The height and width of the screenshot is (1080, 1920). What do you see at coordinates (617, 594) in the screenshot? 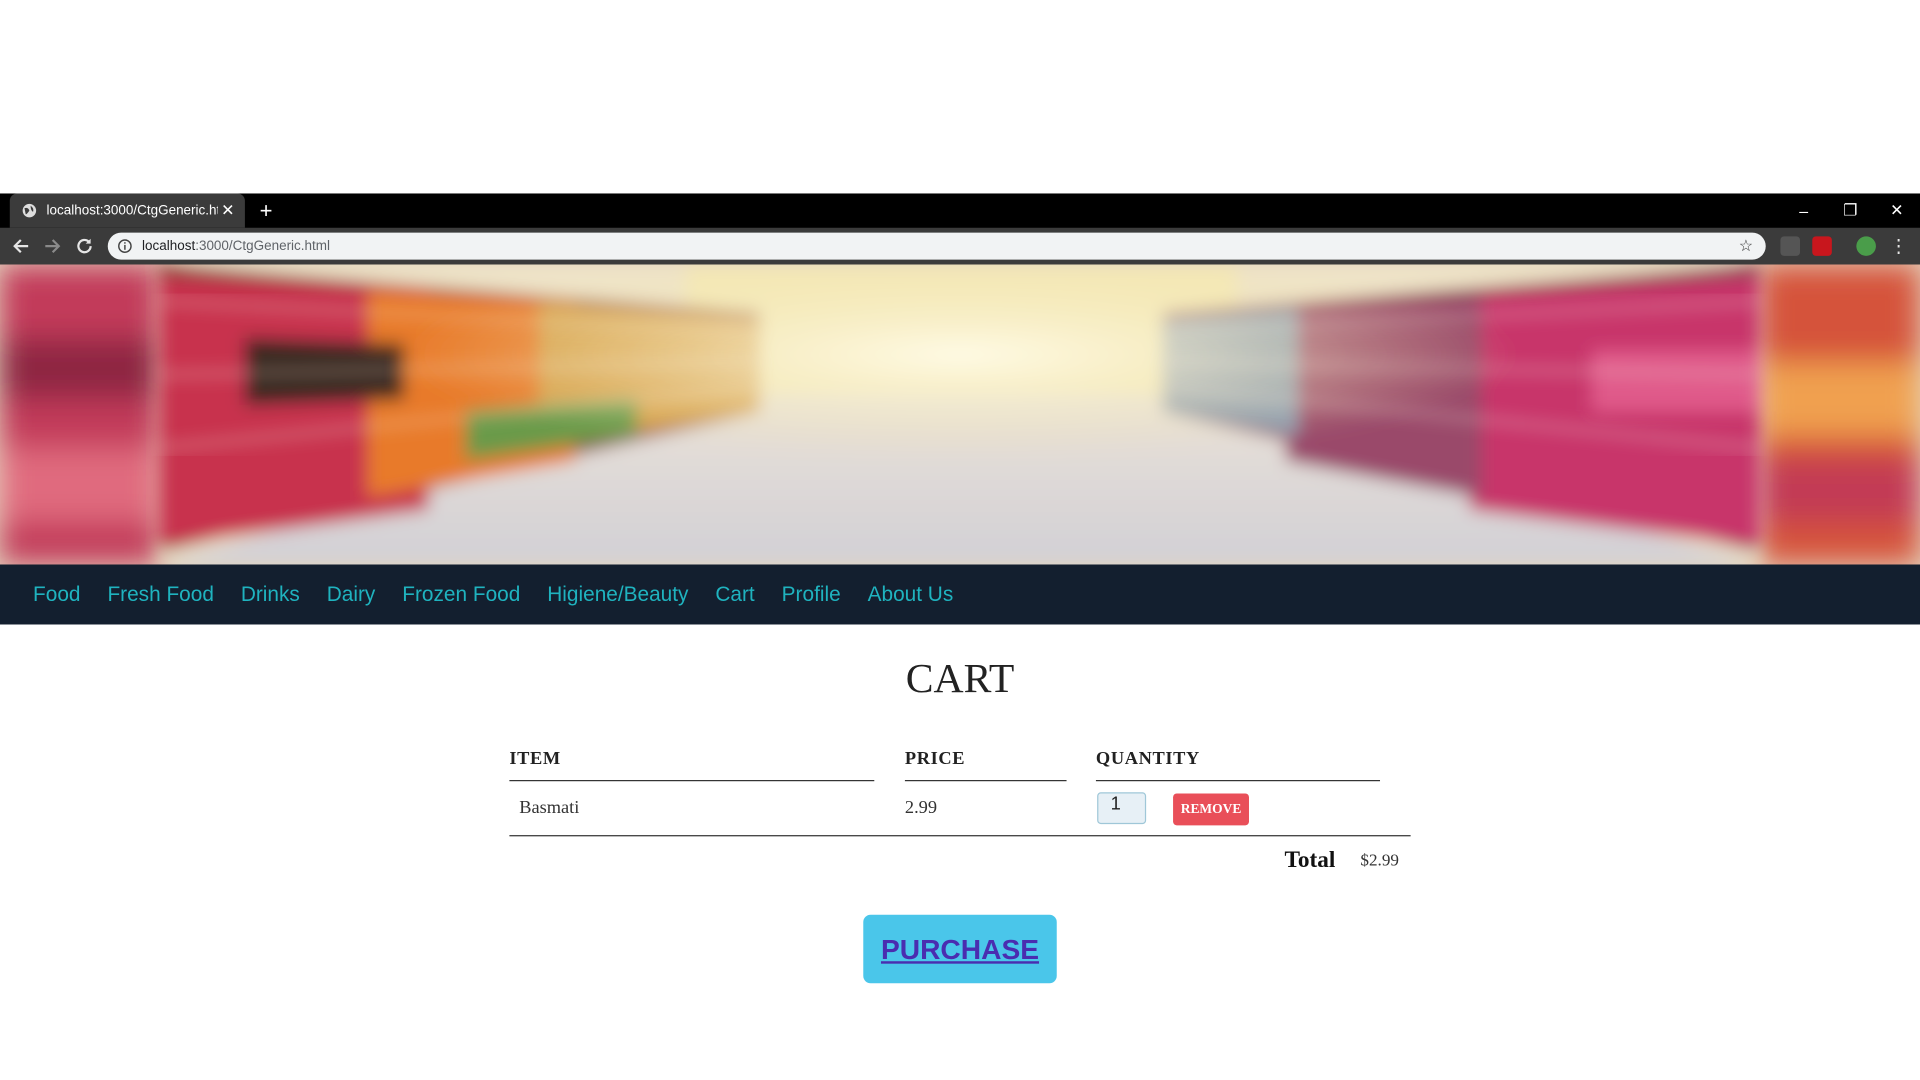
I see `nav-item-higiene-beauty: Higiene/Beauty` at bounding box center [617, 594].